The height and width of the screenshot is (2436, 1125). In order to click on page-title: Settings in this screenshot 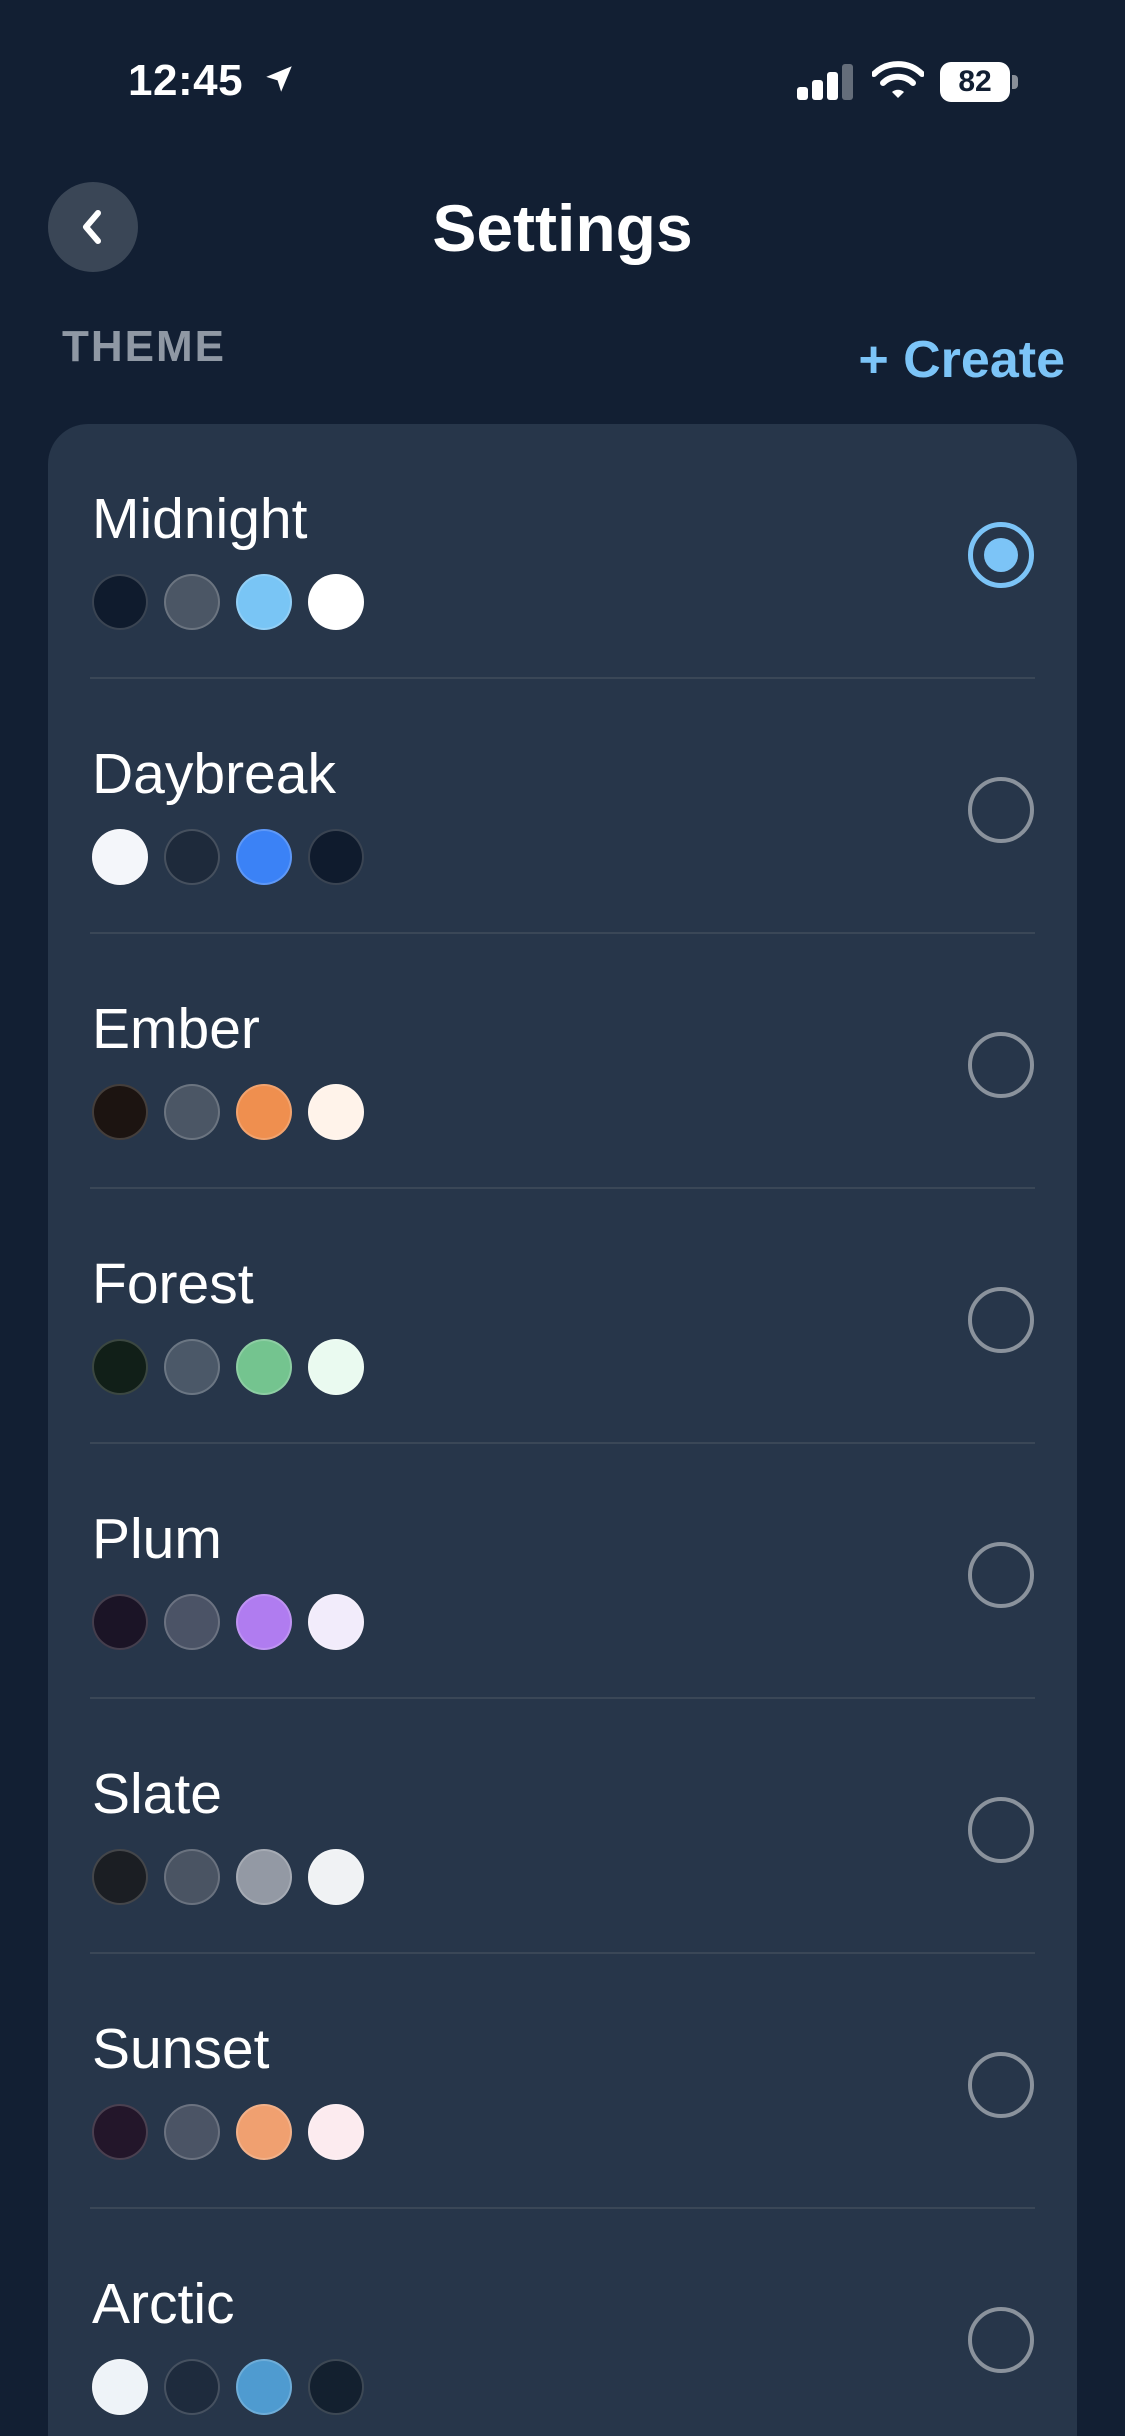, I will do `click(562, 228)`.